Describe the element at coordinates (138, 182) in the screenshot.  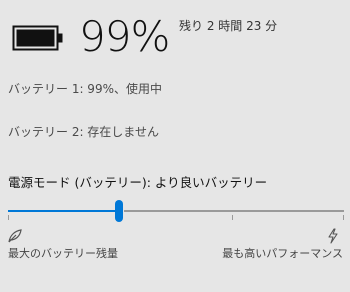
I see `power-mode-title: 電源モード (バッテリー): より良いバッテリー` at that location.